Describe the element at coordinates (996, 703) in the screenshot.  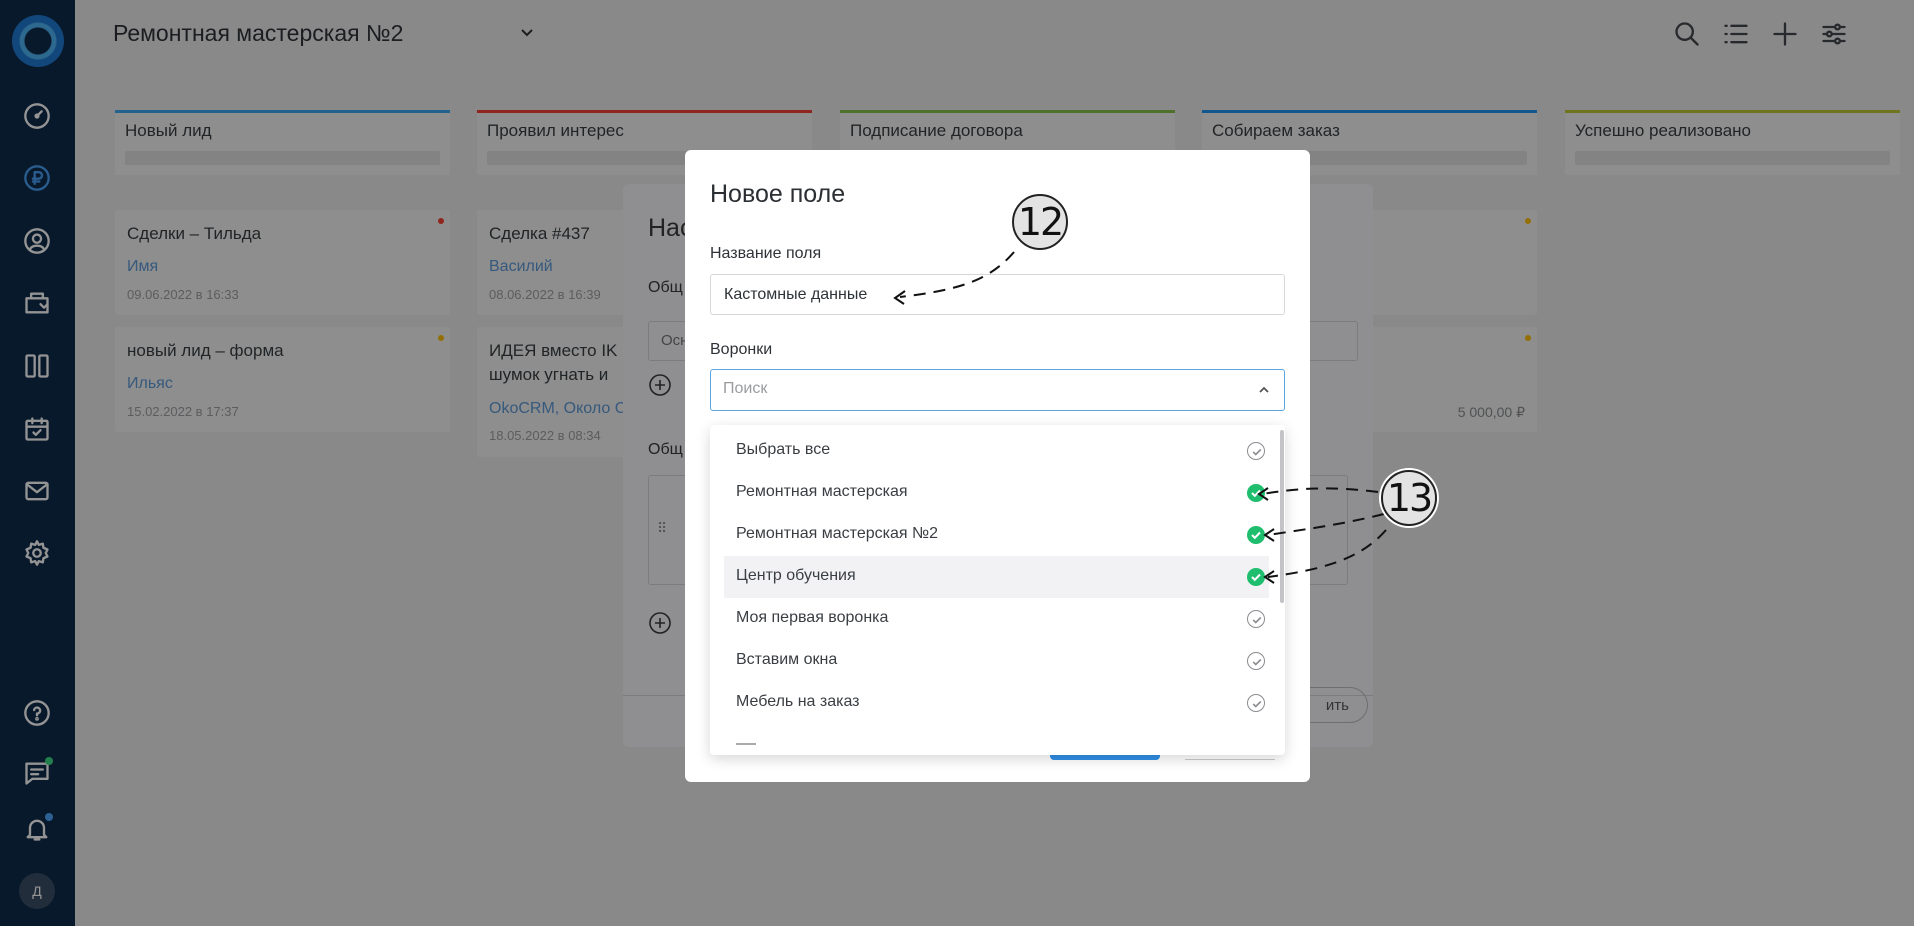
I see `dropdown-item: Мебель на заказ` at that location.